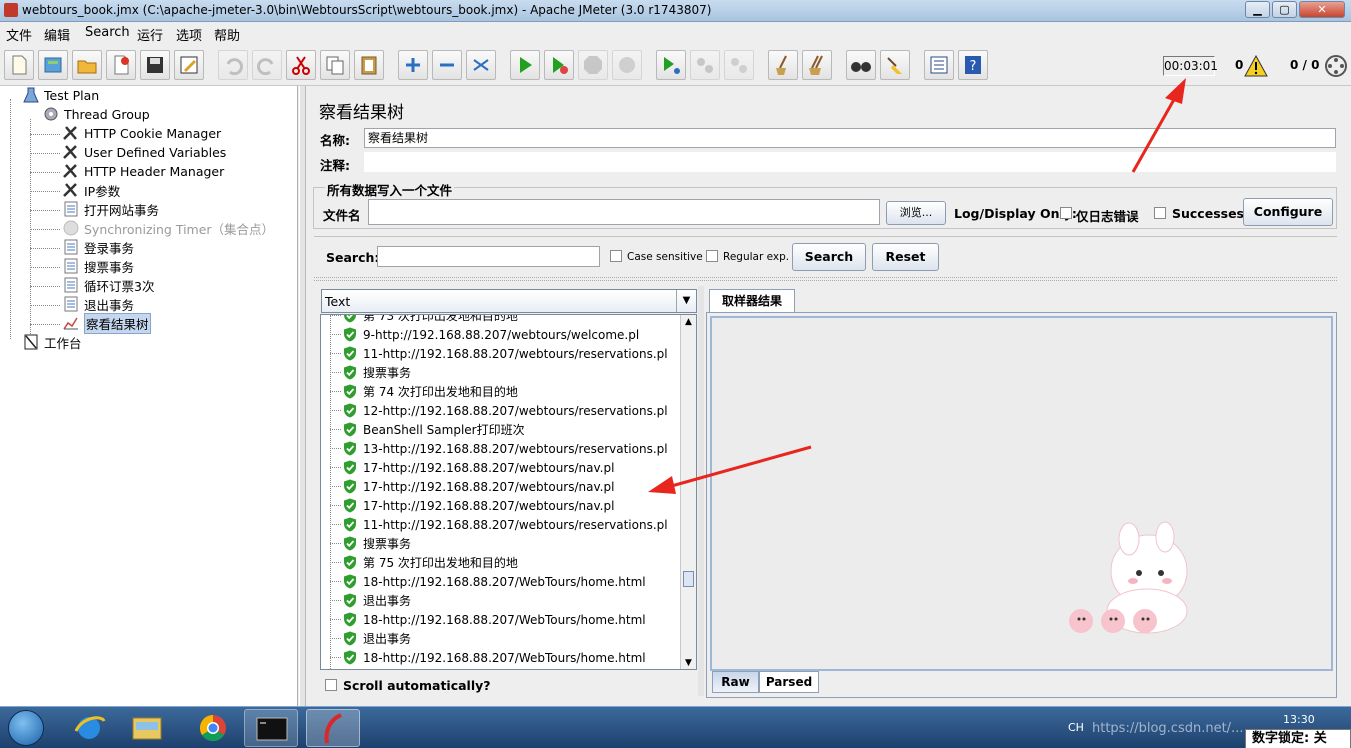 The height and width of the screenshot is (748, 1351). What do you see at coordinates (233, 65) in the screenshot?
I see `undo-button` at bounding box center [233, 65].